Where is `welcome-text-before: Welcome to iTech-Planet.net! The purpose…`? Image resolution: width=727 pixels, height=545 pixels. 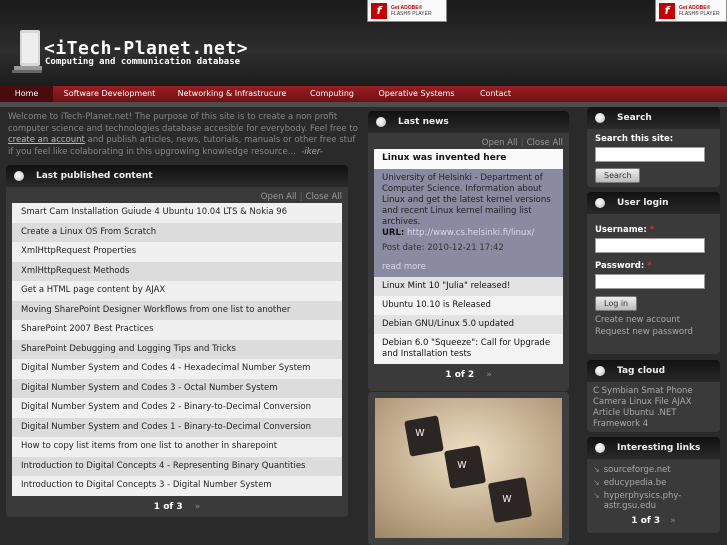
welcome-text-before: Welcome to iTech-Planet.net! The purpose… is located at coordinates (183, 123).